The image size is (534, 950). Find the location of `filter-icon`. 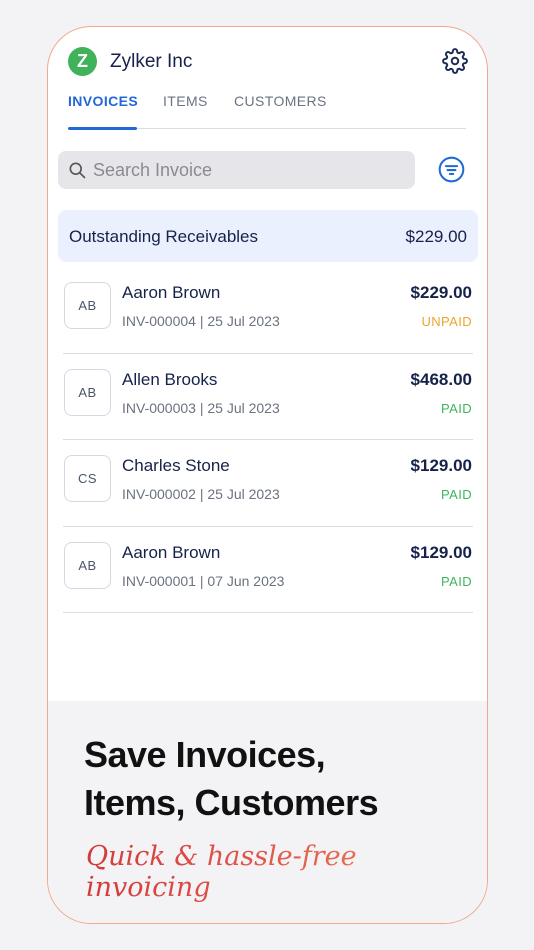

filter-icon is located at coordinates (451, 169).